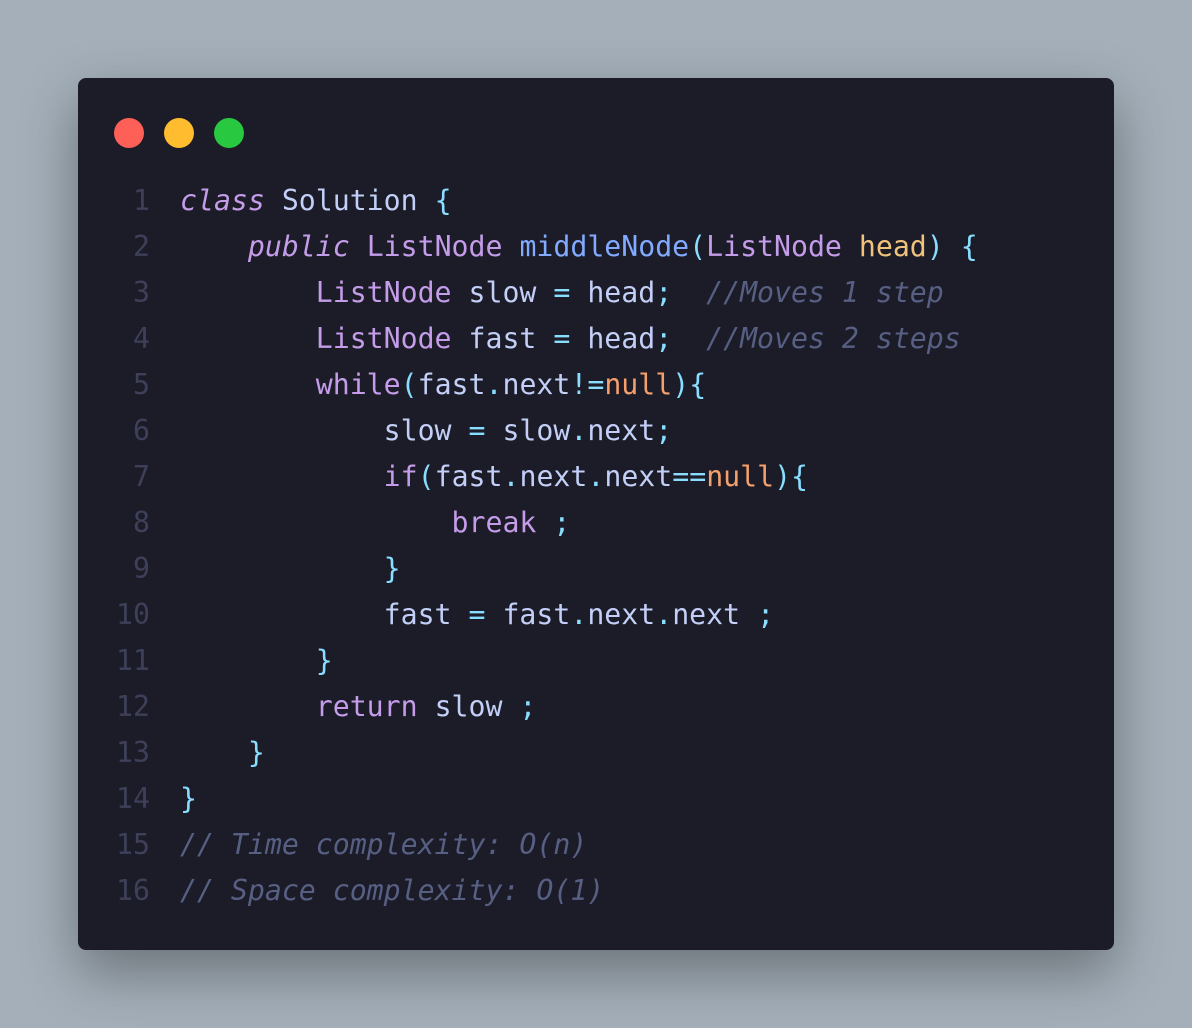 The height and width of the screenshot is (1028, 1192). What do you see at coordinates (141, 476) in the screenshot?
I see `line-number: 7` at bounding box center [141, 476].